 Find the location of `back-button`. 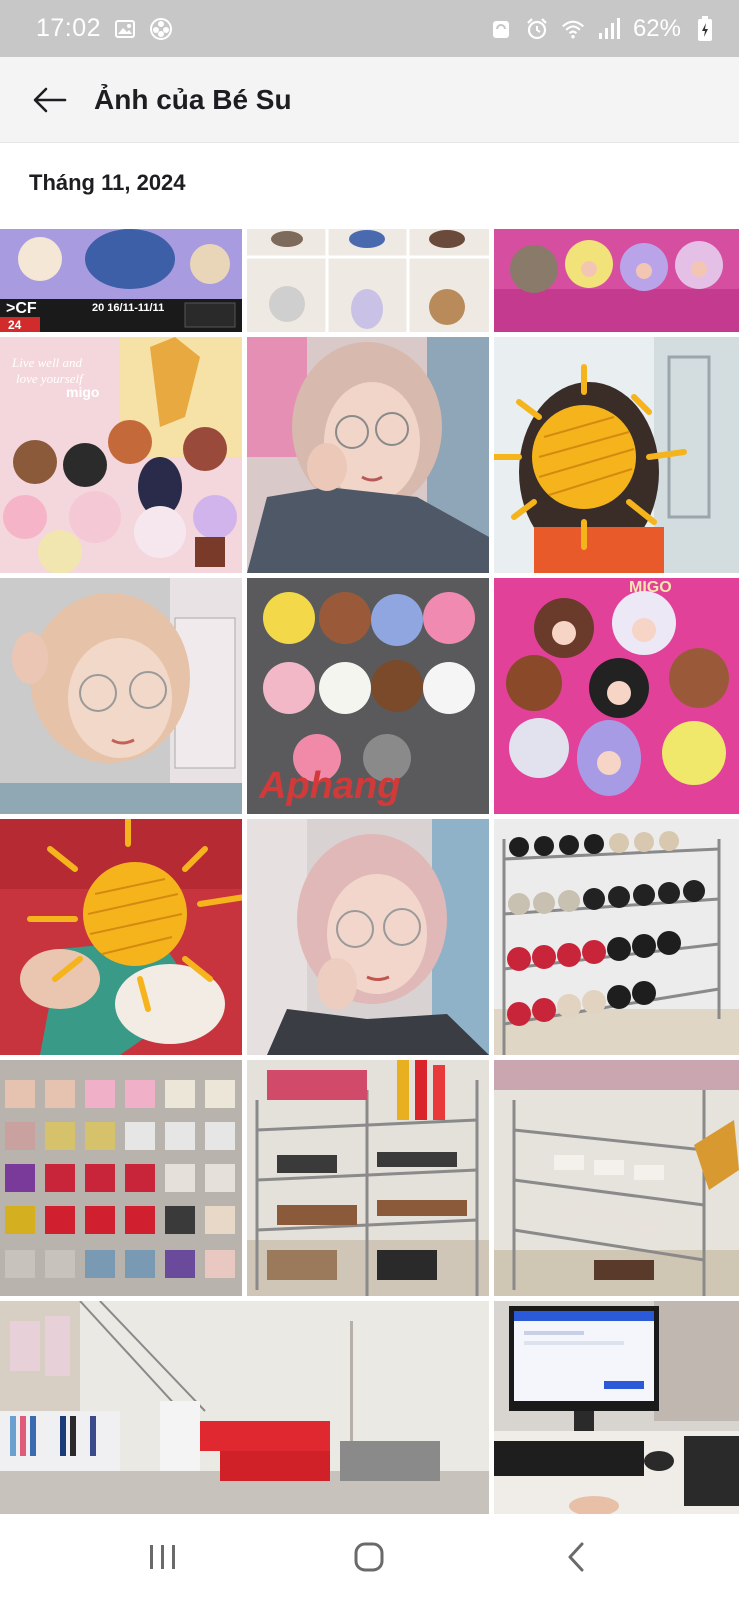

back-button is located at coordinates (50, 100).